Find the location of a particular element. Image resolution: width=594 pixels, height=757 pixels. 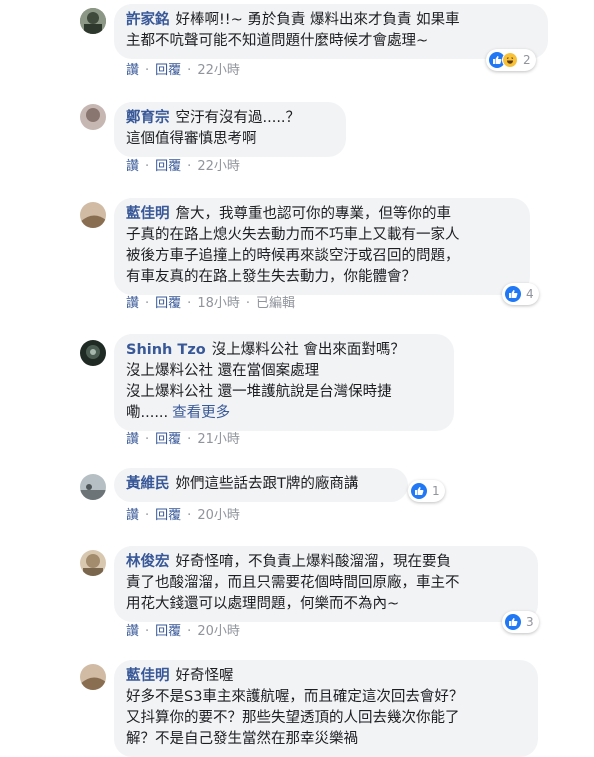

comment-author: Shinh Tzo is located at coordinates (166, 350).